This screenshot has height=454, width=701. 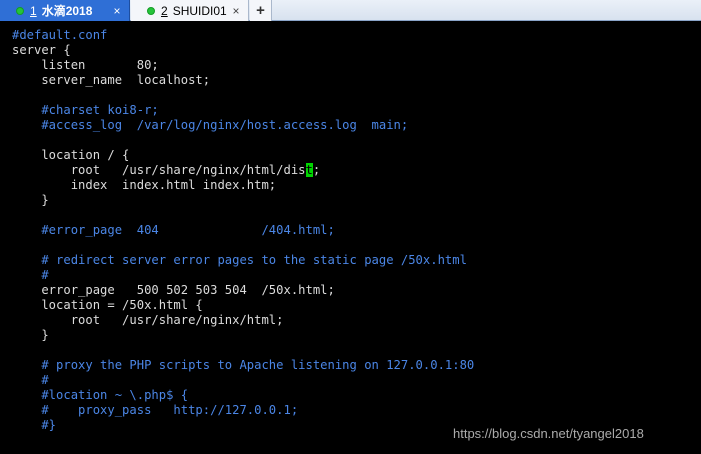 What do you see at coordinates (148, 320) in the screenshot?
I see `terminal-line-text: root /usr/share/nginx/html;` at bounding box center [148, 320].